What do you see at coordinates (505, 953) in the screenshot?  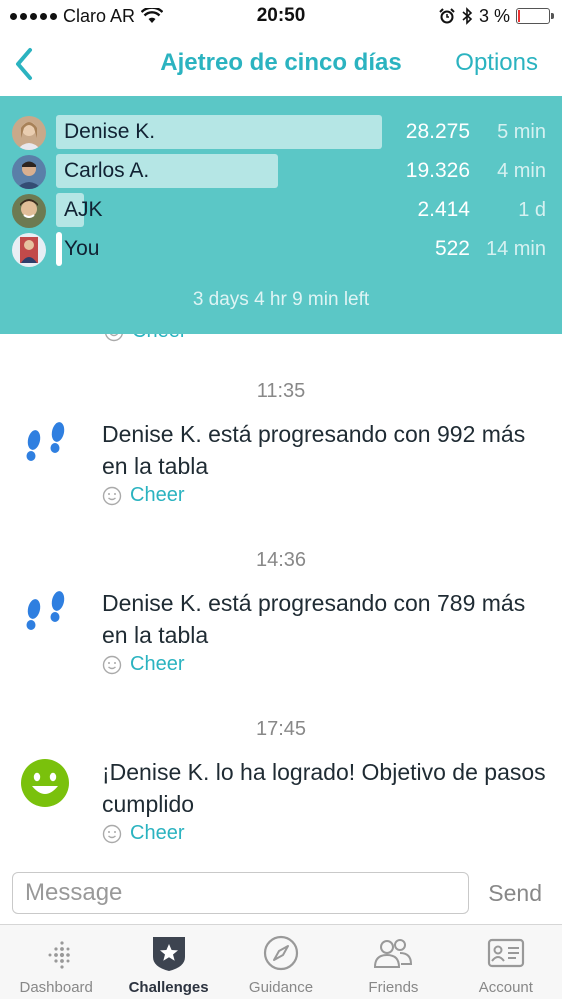 I see `account-card-icon` at bounding box center [505, 953].